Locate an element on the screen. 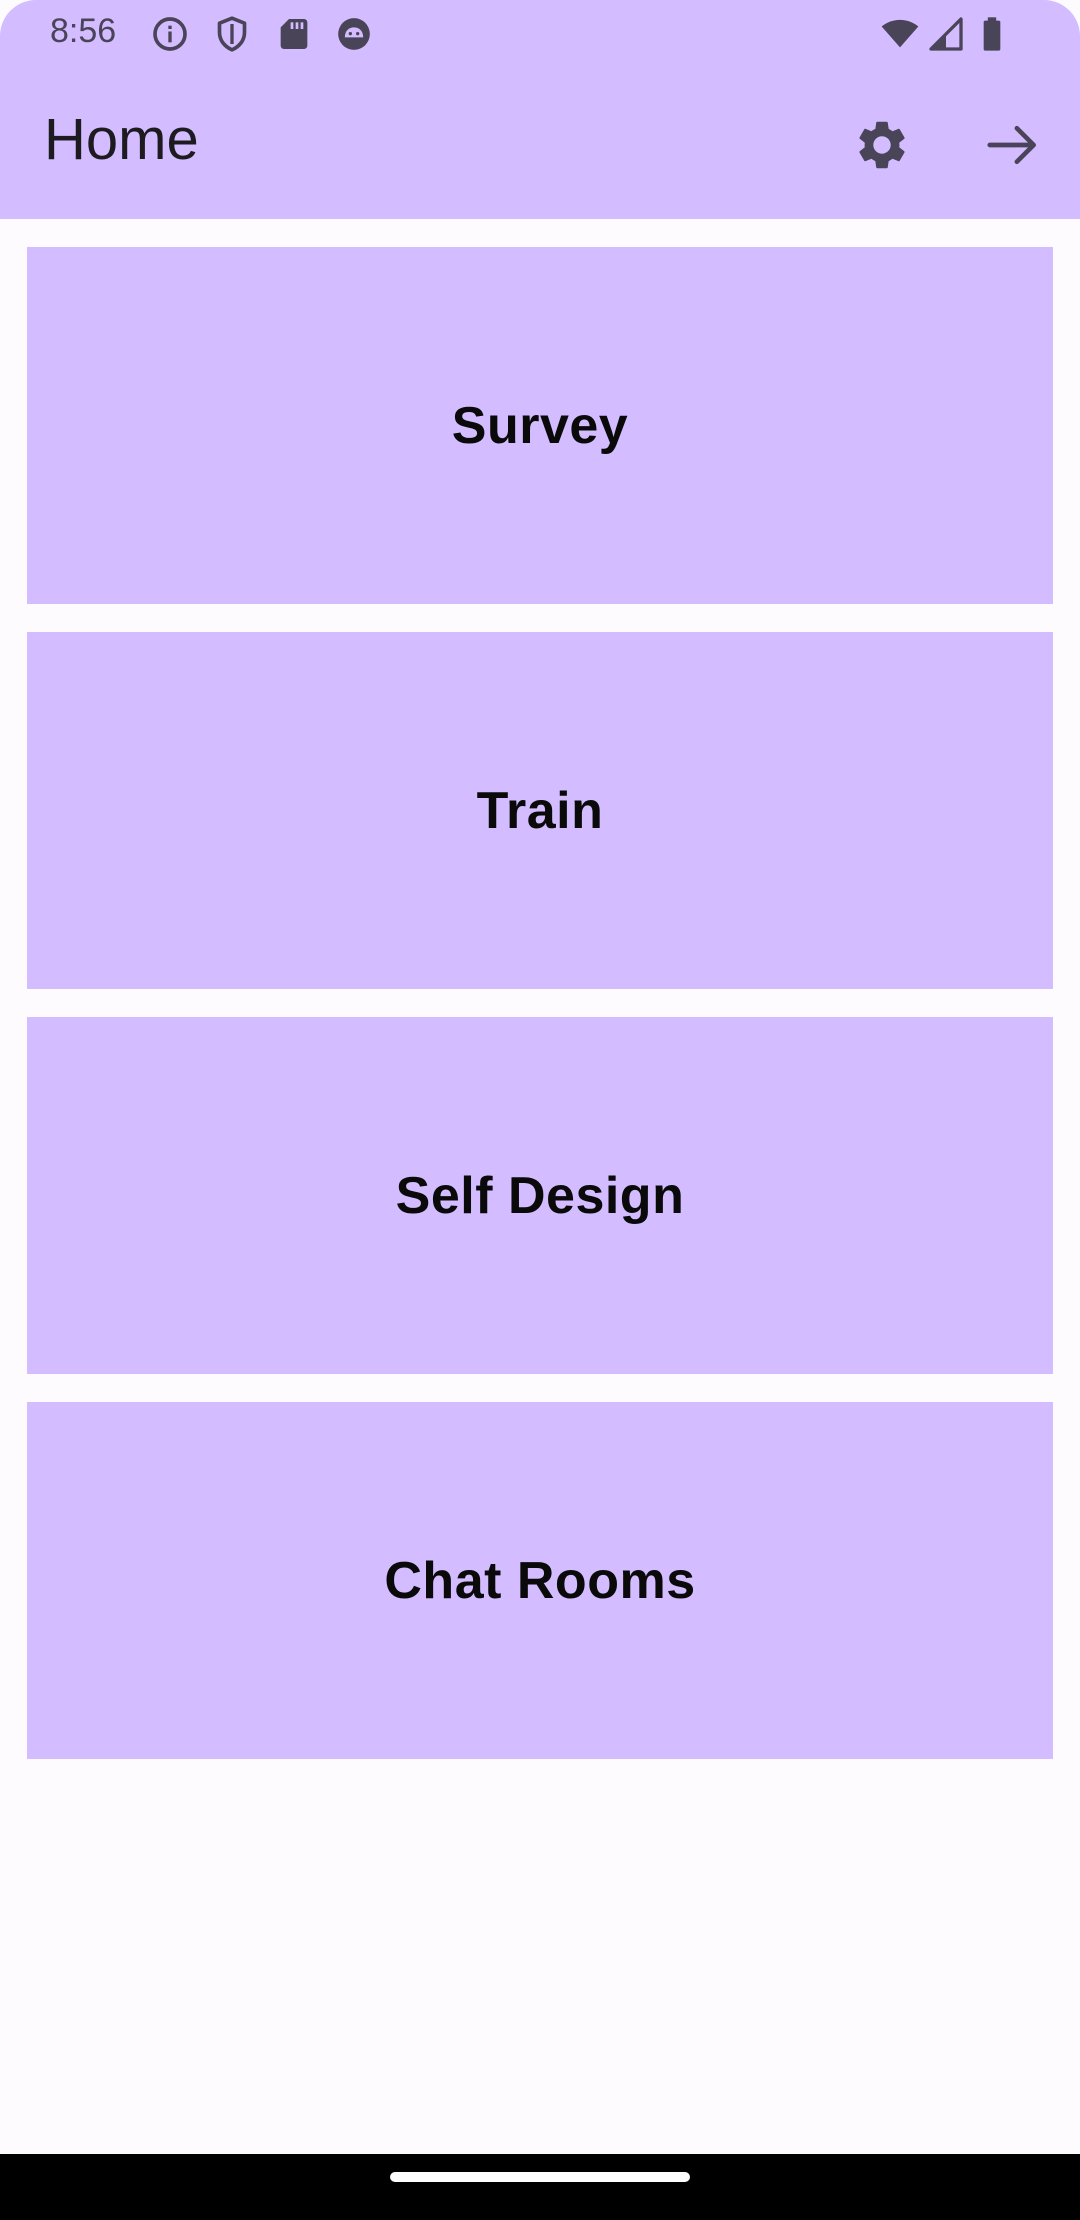  shield-icon is located at coordinates (232, 34).